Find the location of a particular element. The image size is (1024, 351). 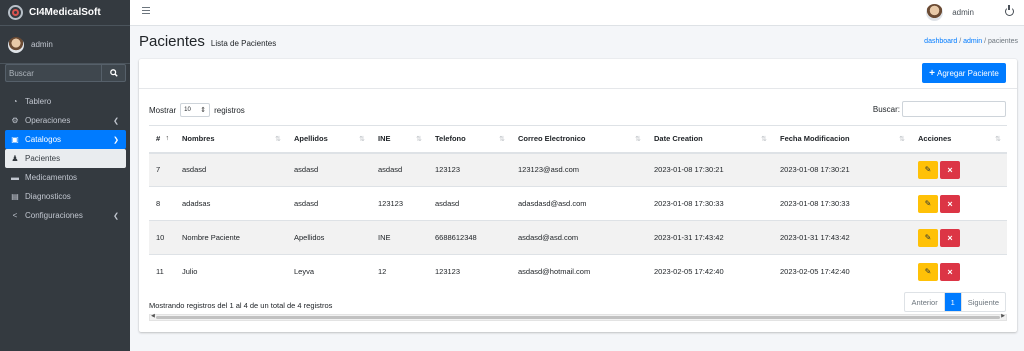

horizontal-scrollbar: ◀ ▶ is located at coordinates (578, 317).